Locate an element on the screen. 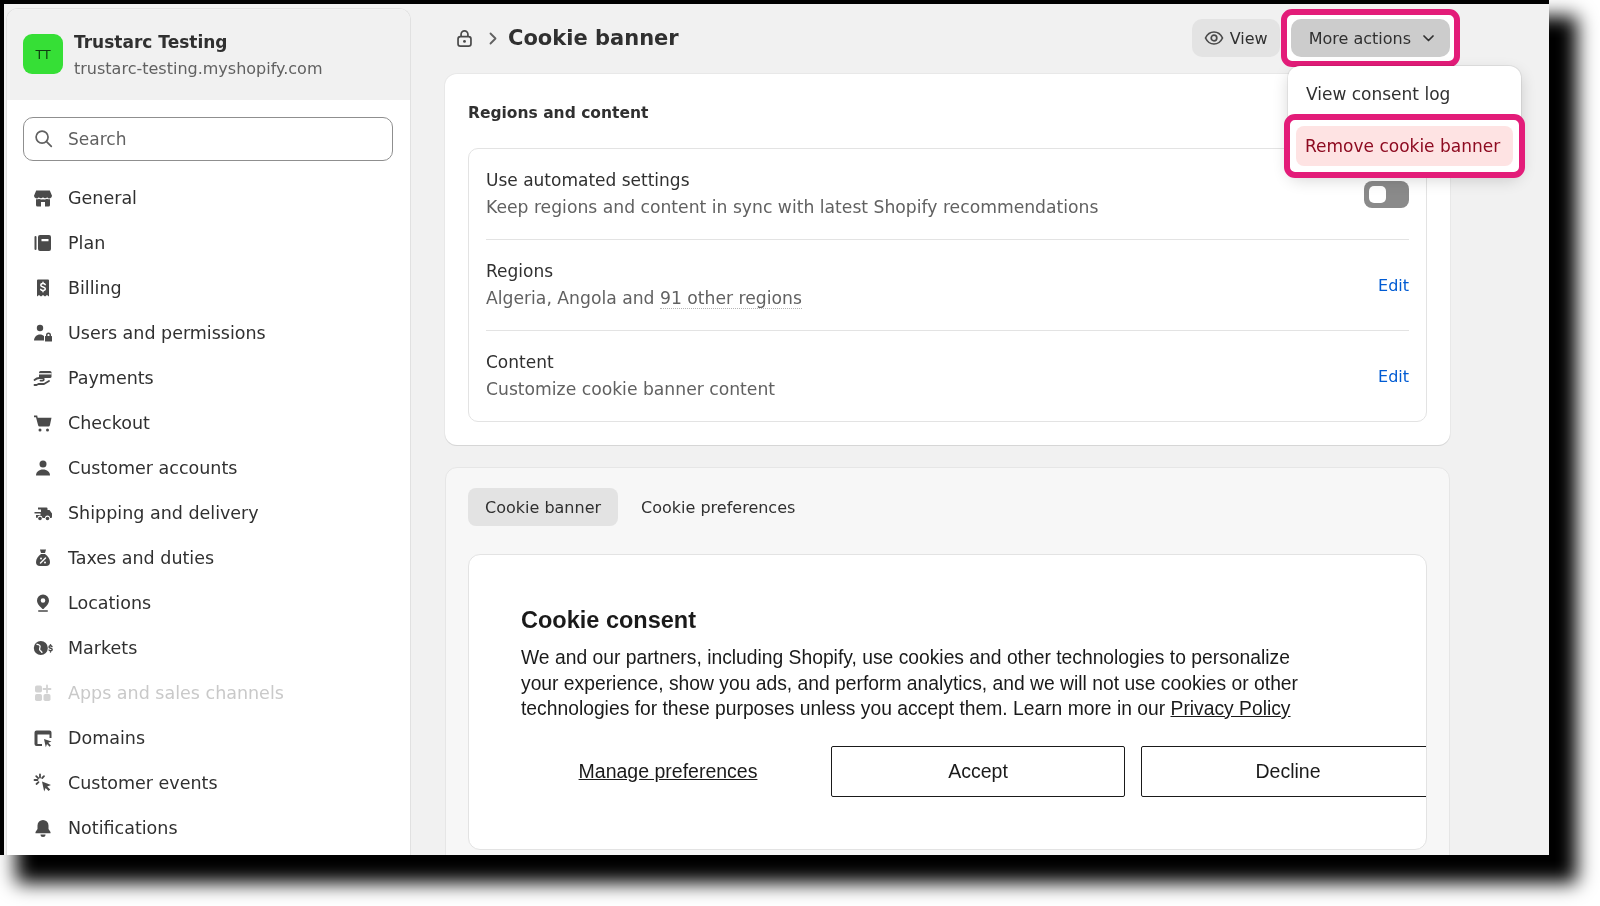 The width and height of the screenshot is (1600, 906). apps-plus-icon is located at coordinates (43, 692).